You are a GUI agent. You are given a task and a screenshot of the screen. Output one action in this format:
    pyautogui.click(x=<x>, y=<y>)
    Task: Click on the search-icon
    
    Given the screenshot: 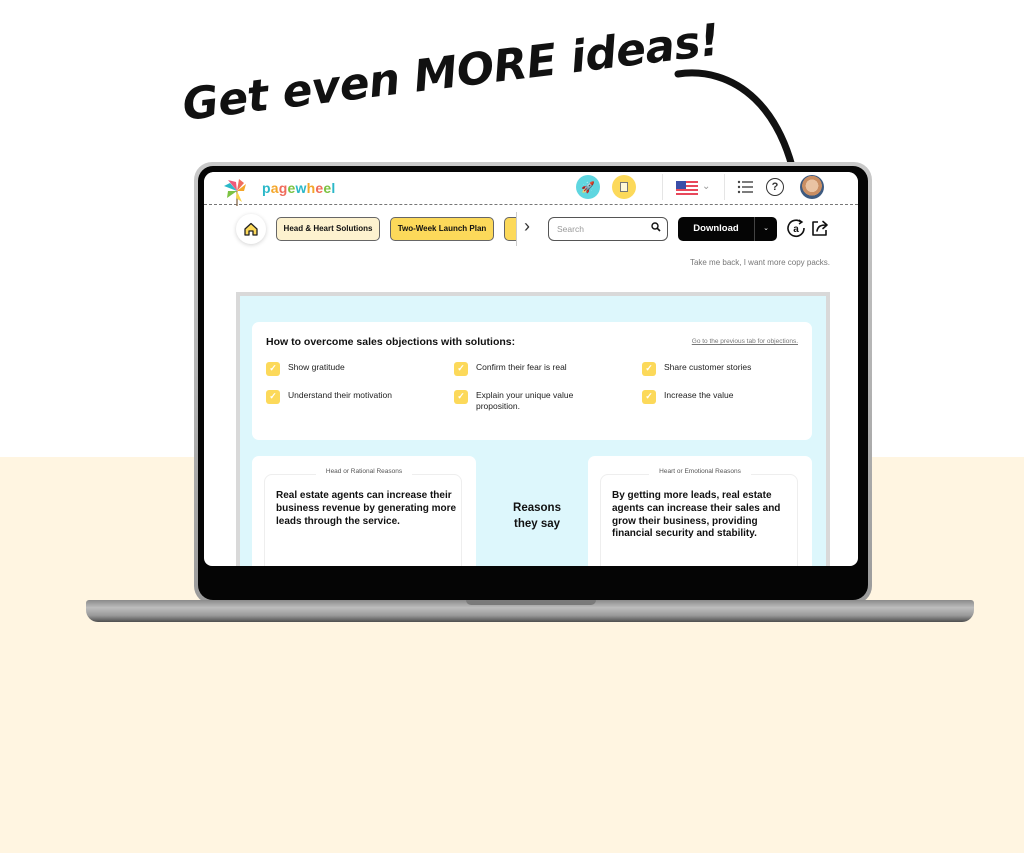 What is the action you would take?
    pyautogui.click(x=656, y=228)
    